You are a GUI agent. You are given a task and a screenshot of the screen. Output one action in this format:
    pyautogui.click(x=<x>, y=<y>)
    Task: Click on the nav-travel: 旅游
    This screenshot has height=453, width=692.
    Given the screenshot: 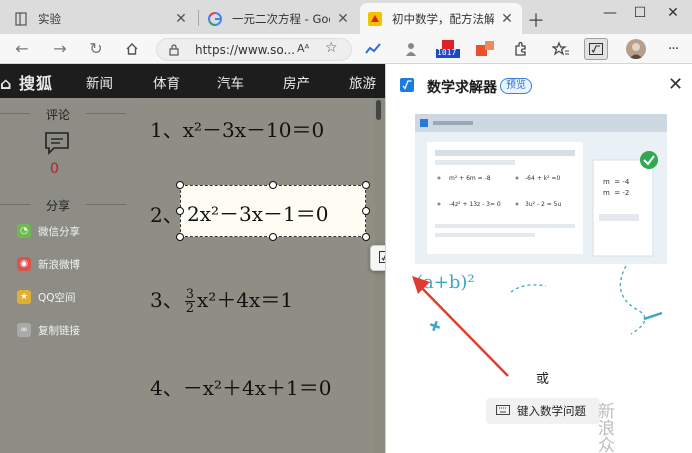 What is the action you would take?
    pyautogui.click(x=362, y=82)
    